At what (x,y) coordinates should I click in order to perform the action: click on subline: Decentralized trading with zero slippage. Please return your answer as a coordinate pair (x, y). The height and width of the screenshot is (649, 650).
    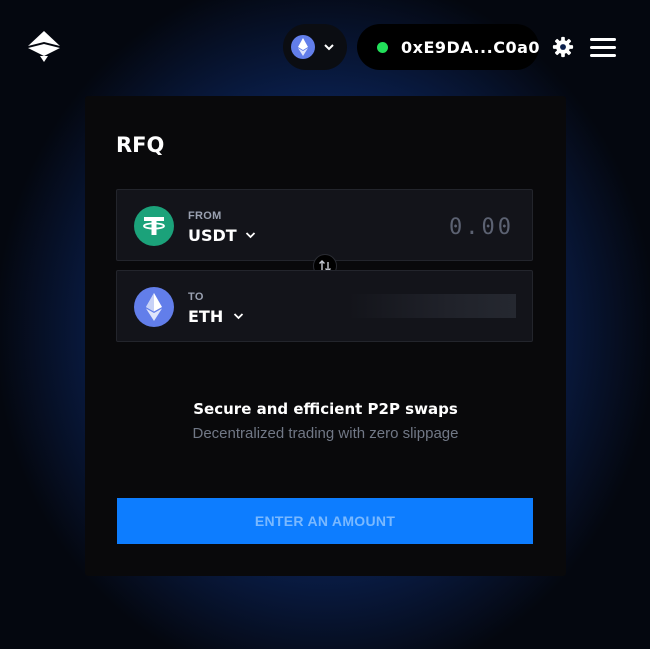
    Looking at the image, I should click on (325, 433).